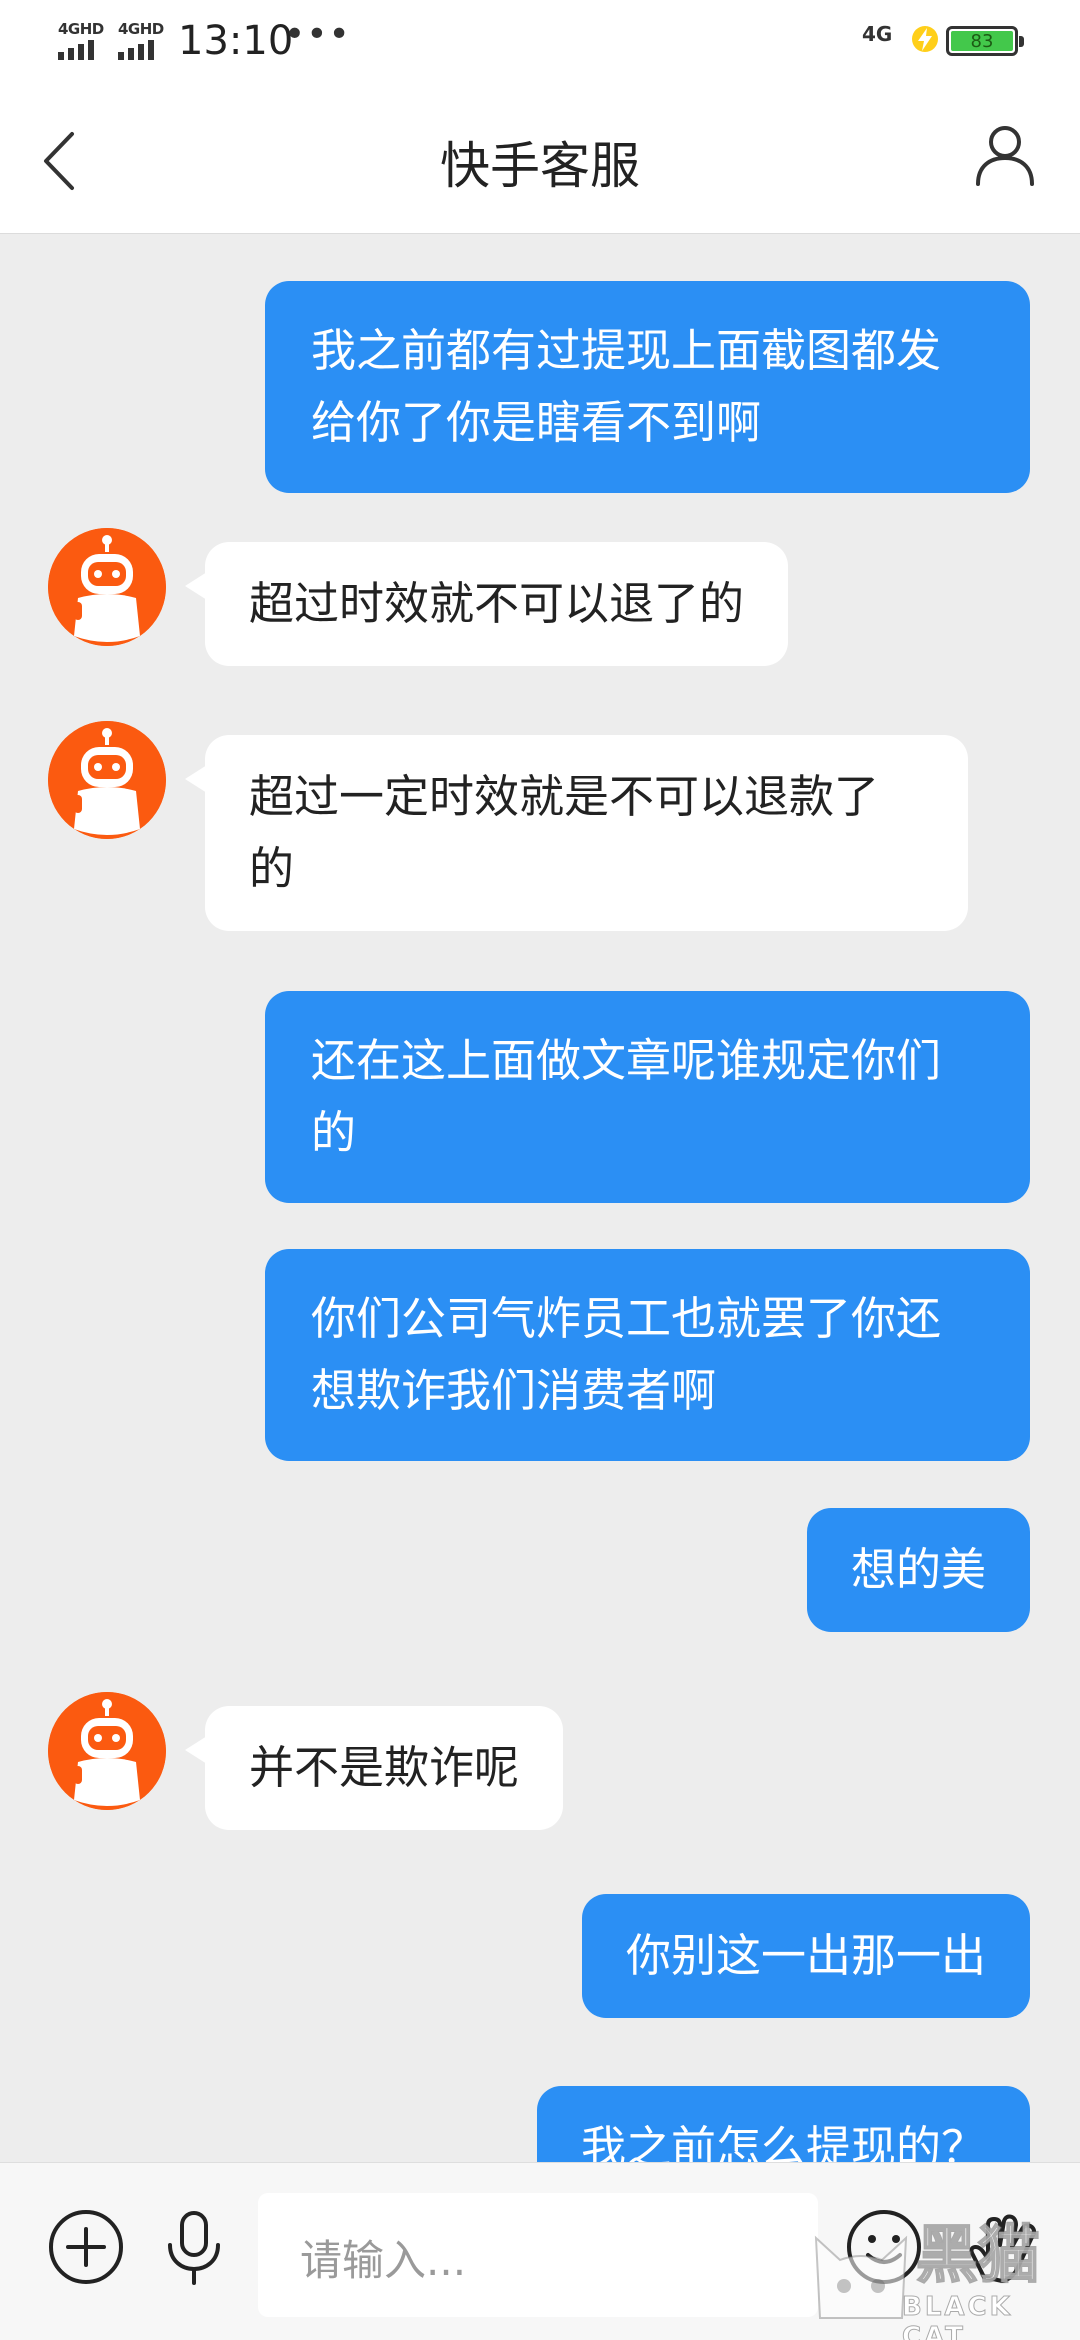  Describe the element at coordinates (1002, 2247) in the screenshot. I see `gesture-hand-icon` at that location.